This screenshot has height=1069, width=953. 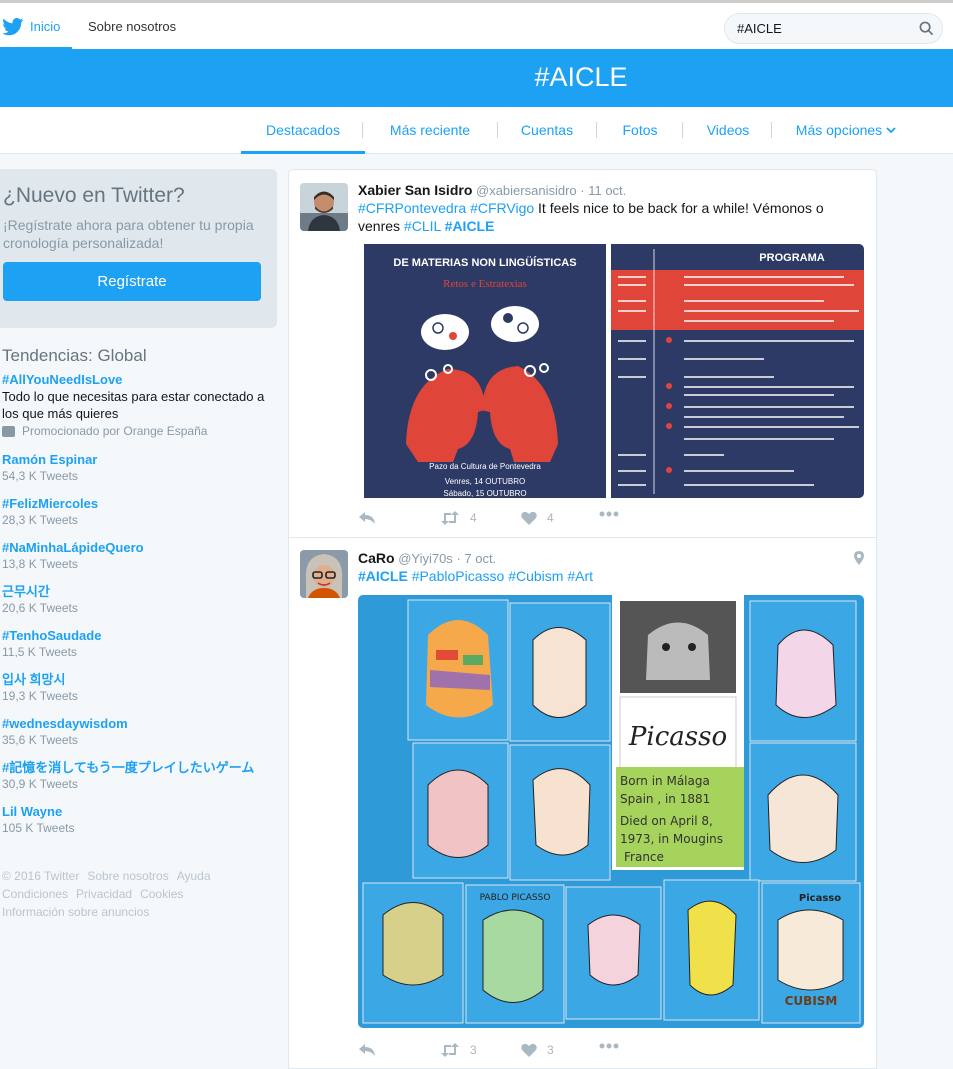 I want to click on trend-item: 입사 희망시 19,3 K Tweets, so click(x=137, y=688).